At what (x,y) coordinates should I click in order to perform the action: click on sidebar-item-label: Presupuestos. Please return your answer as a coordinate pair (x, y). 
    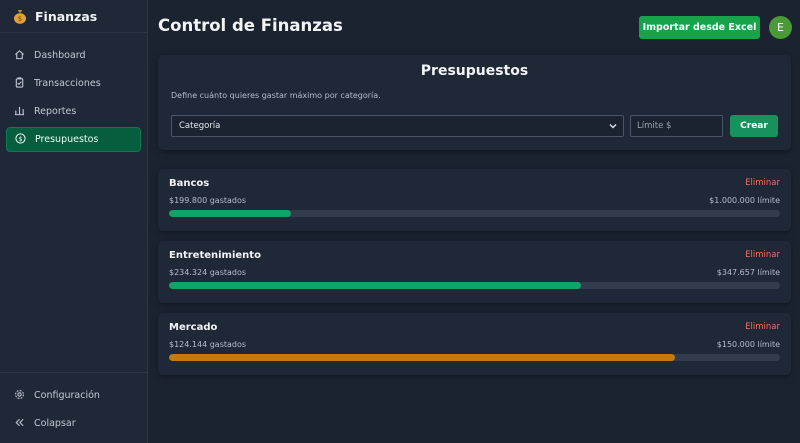
    Looking at the image, I should click on (67, 139).